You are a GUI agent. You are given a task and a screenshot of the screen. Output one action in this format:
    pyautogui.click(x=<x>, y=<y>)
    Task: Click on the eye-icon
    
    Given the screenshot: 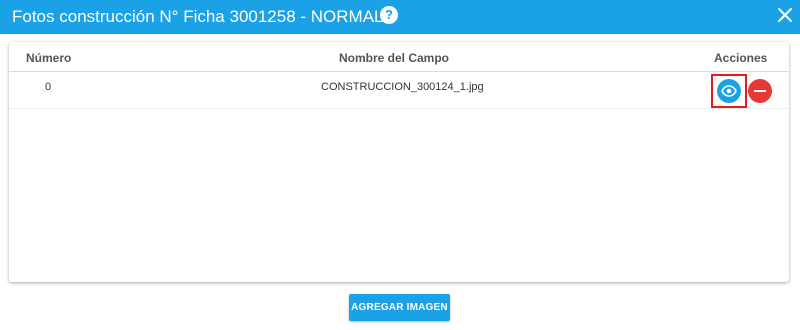 What is the action you would take?
    pyautogui.click(x=729, y=91)
    